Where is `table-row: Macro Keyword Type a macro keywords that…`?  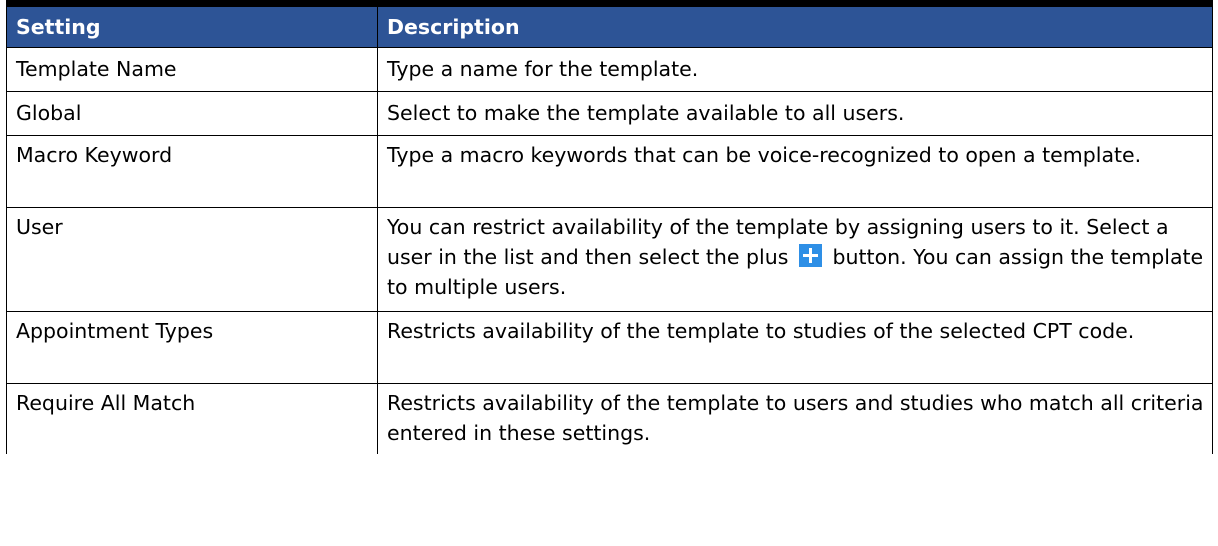 table-row: Macro Keyword Type a macro keywords that… is located at coordinates (609, 171).